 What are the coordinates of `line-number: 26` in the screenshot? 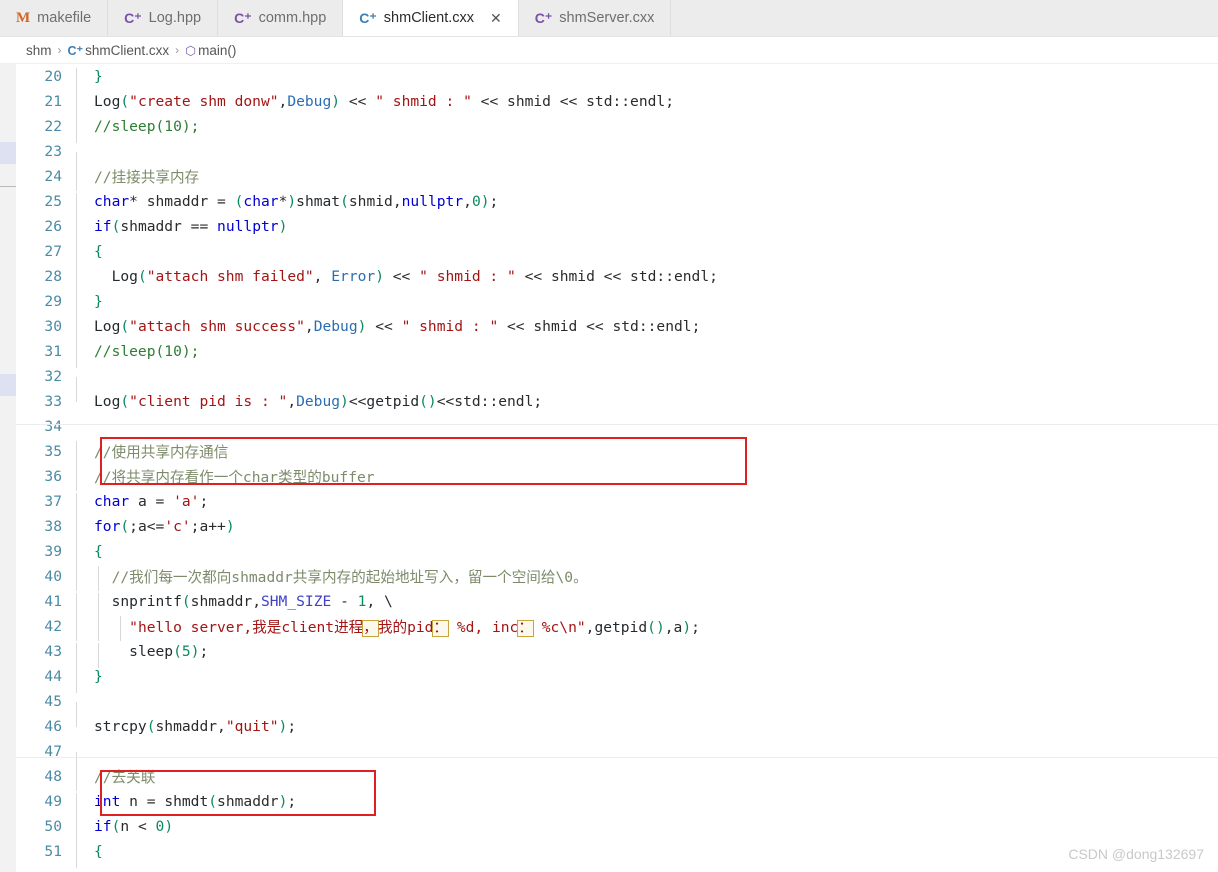 It's located at (53, 226).